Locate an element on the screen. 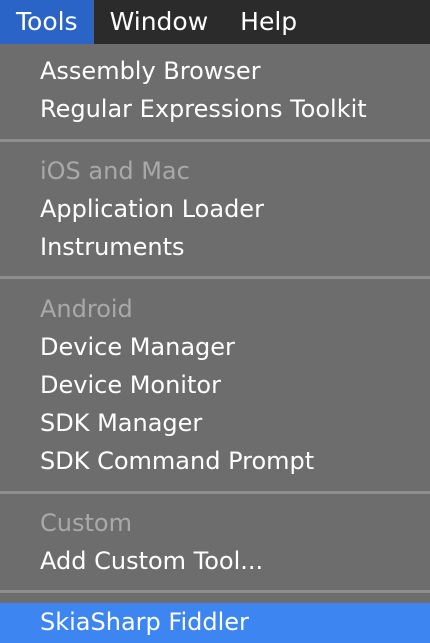 The width and height of the screenshot is (430, 643). menu-item-assembly-browser: Assembly Browser is located at coordinates (215, 71).